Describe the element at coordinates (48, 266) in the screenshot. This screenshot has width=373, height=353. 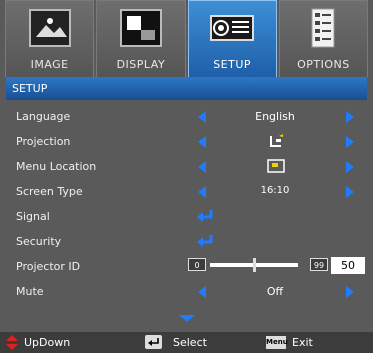
I see `projector-id-label: Projector ID` at that location.